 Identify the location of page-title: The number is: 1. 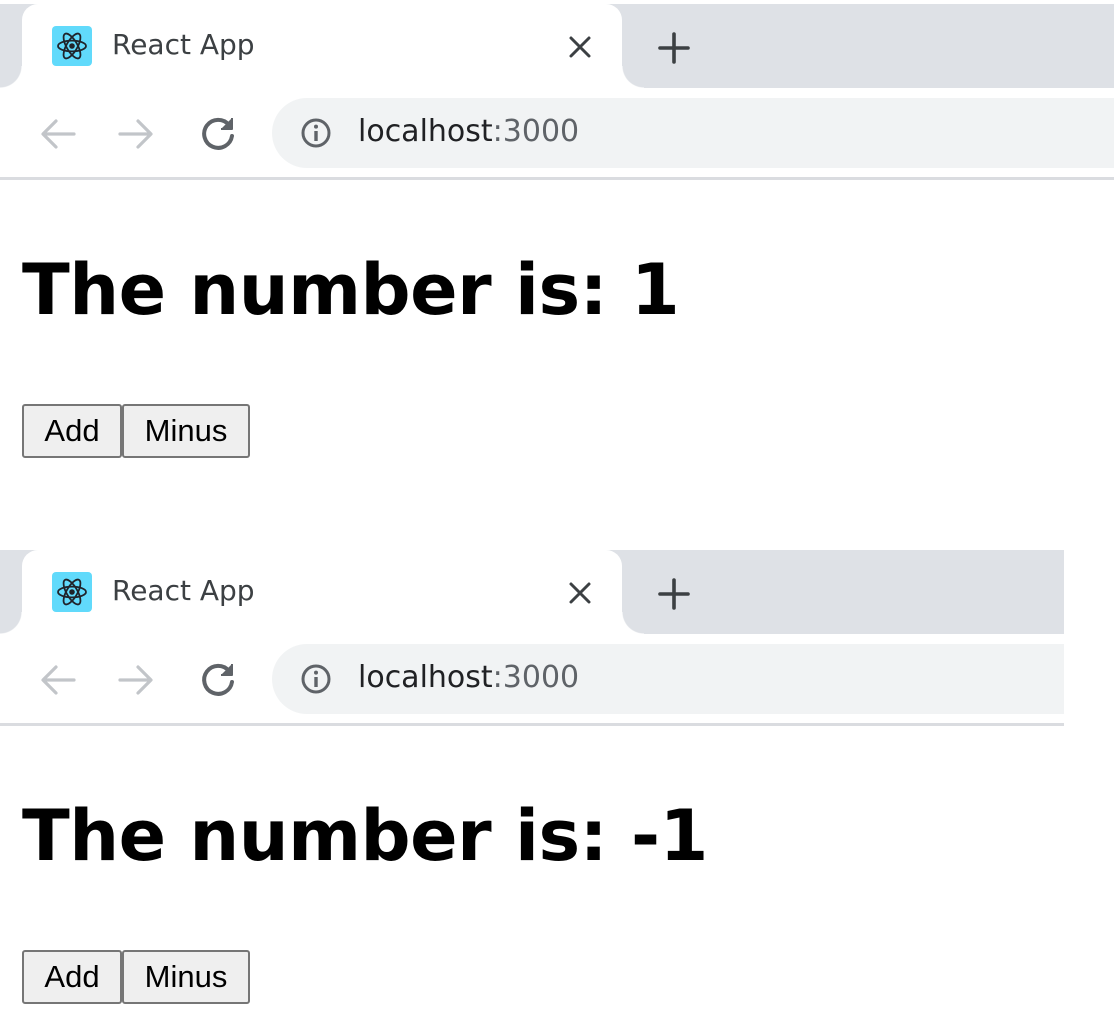
(351, 290).